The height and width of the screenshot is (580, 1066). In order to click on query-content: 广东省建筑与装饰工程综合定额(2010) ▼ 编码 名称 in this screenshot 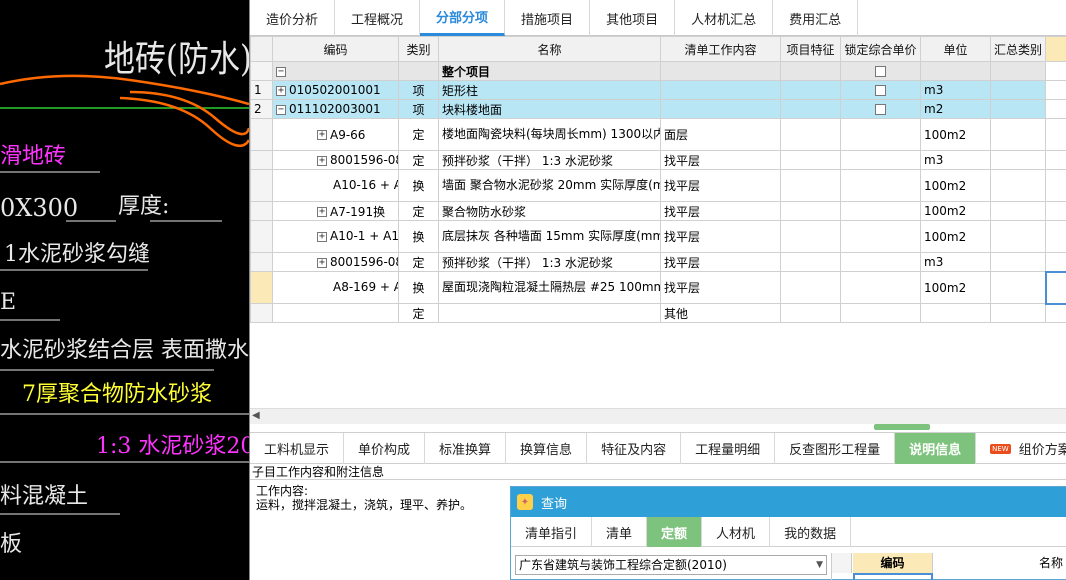, I will do `click(788, 565)`.